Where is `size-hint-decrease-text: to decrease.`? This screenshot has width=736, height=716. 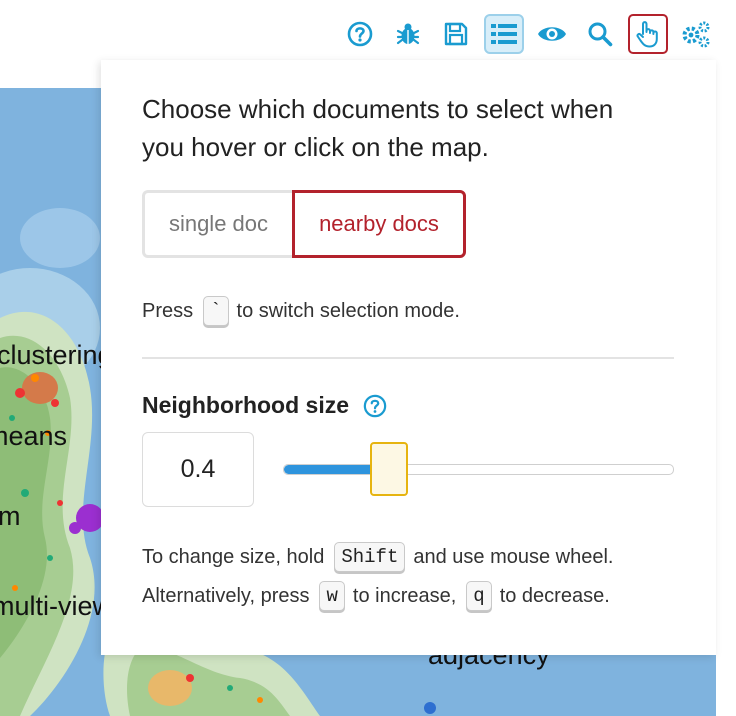 size-hint-decrease-text: to decrease. is located at coordinates (554, 595).